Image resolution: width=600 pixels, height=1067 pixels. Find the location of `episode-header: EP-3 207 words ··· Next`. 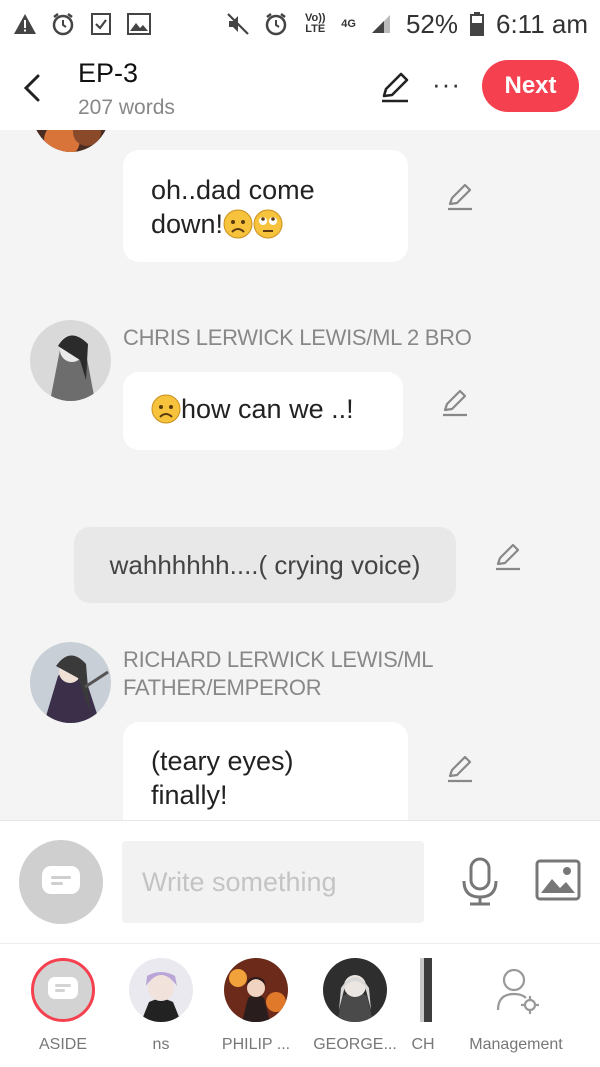

episode-header: EP-3 207 words ··· Next is located at coordinates (300, 89).